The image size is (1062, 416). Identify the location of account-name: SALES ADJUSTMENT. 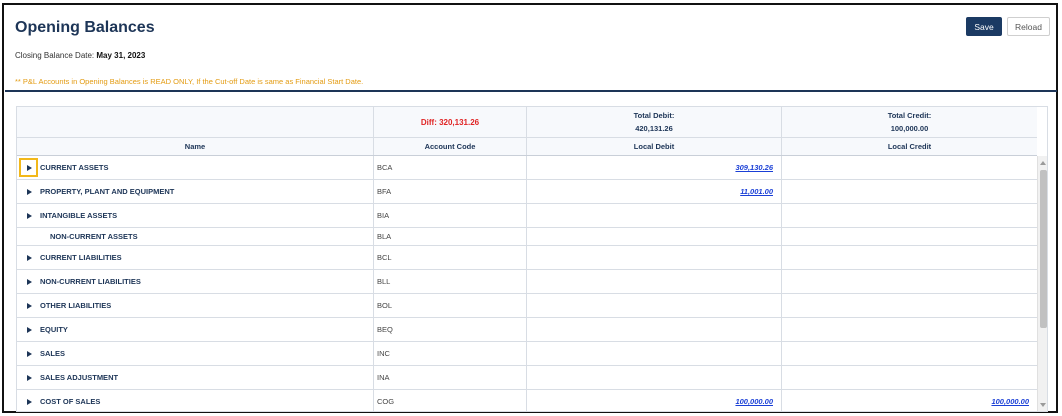
(79, 377).